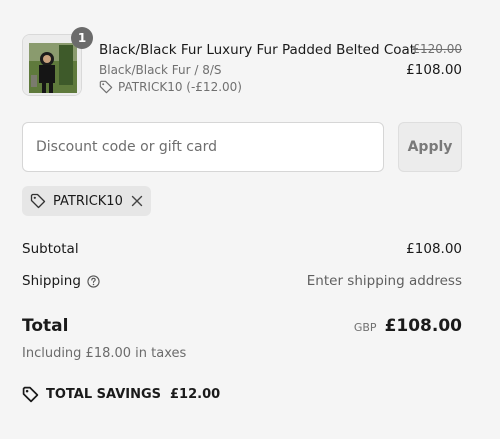 The width and height of the screenshot is (500, 439). Describe the element at coordinates (195, 394) in the screenshot. I see `savings-amount: £12.00` at that location.